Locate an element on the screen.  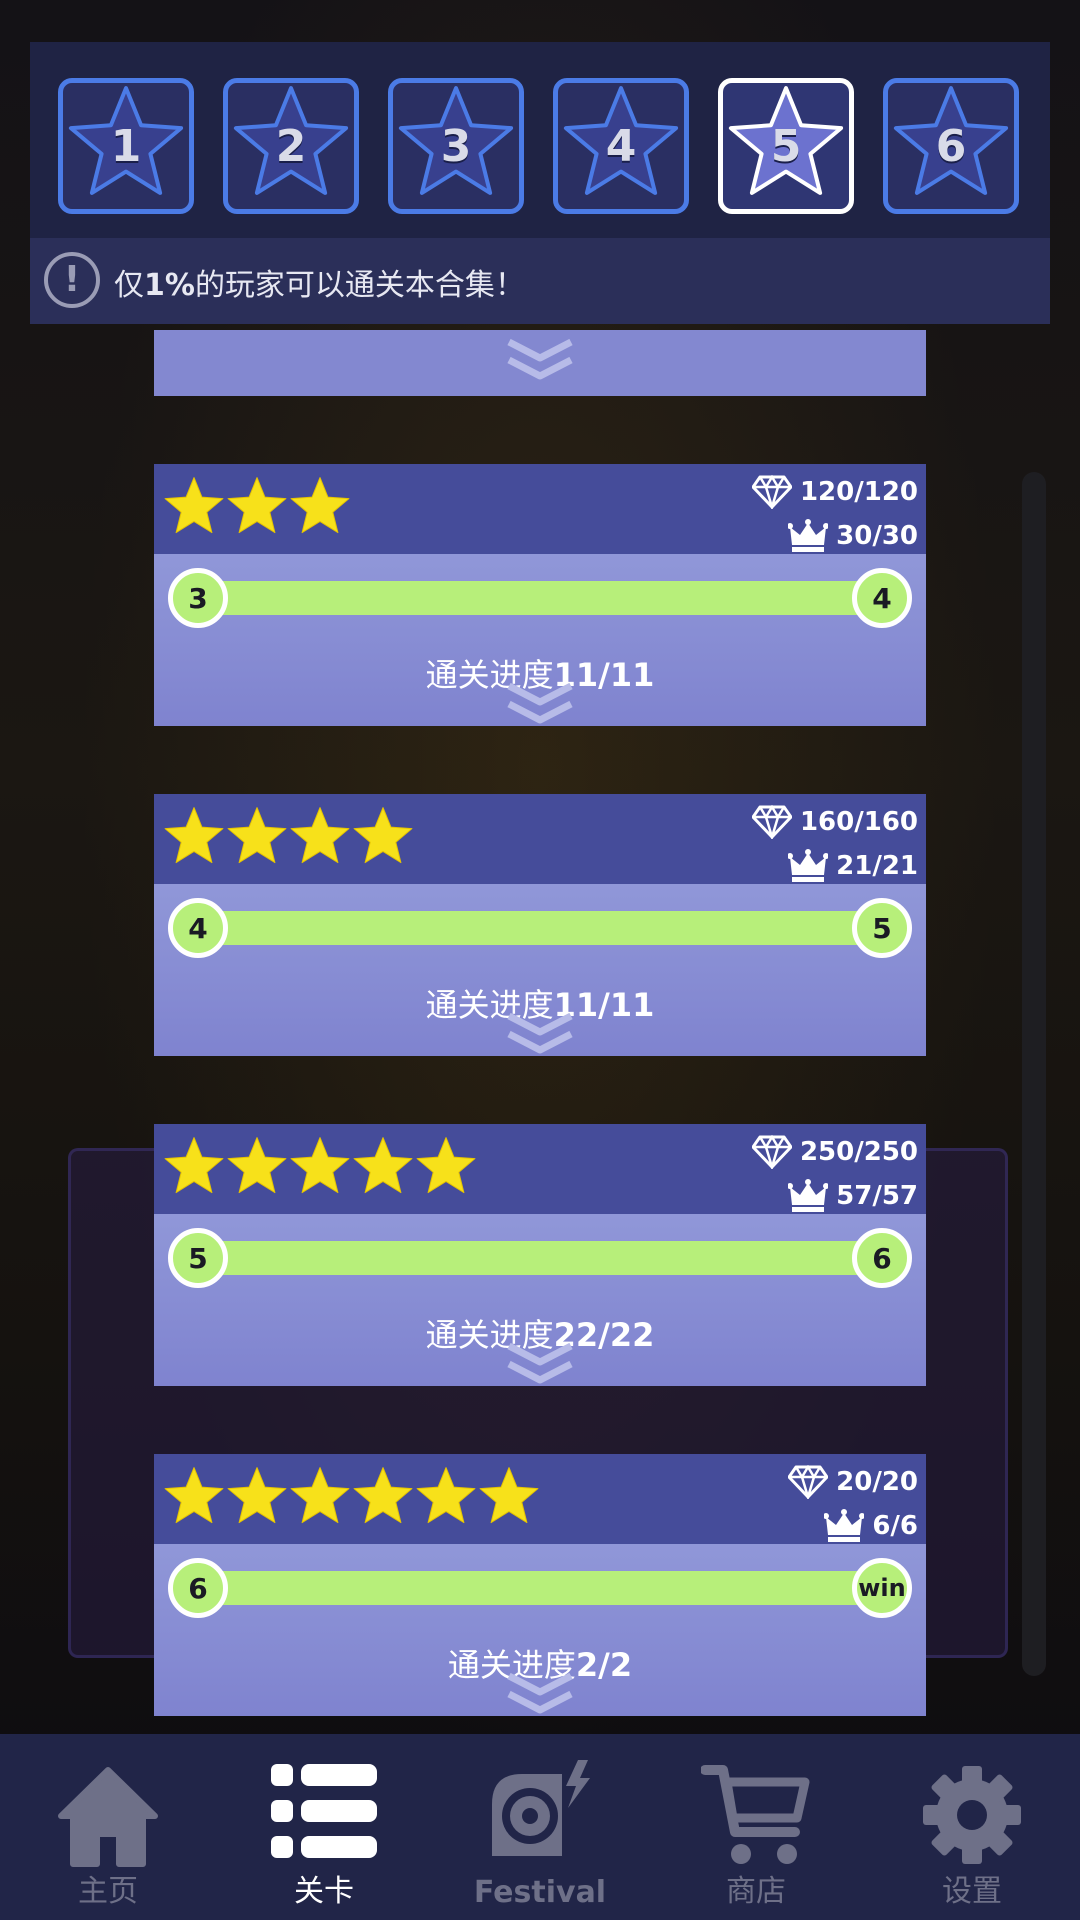
progress-bar: 6 win is located at coordinates (540, 1588).